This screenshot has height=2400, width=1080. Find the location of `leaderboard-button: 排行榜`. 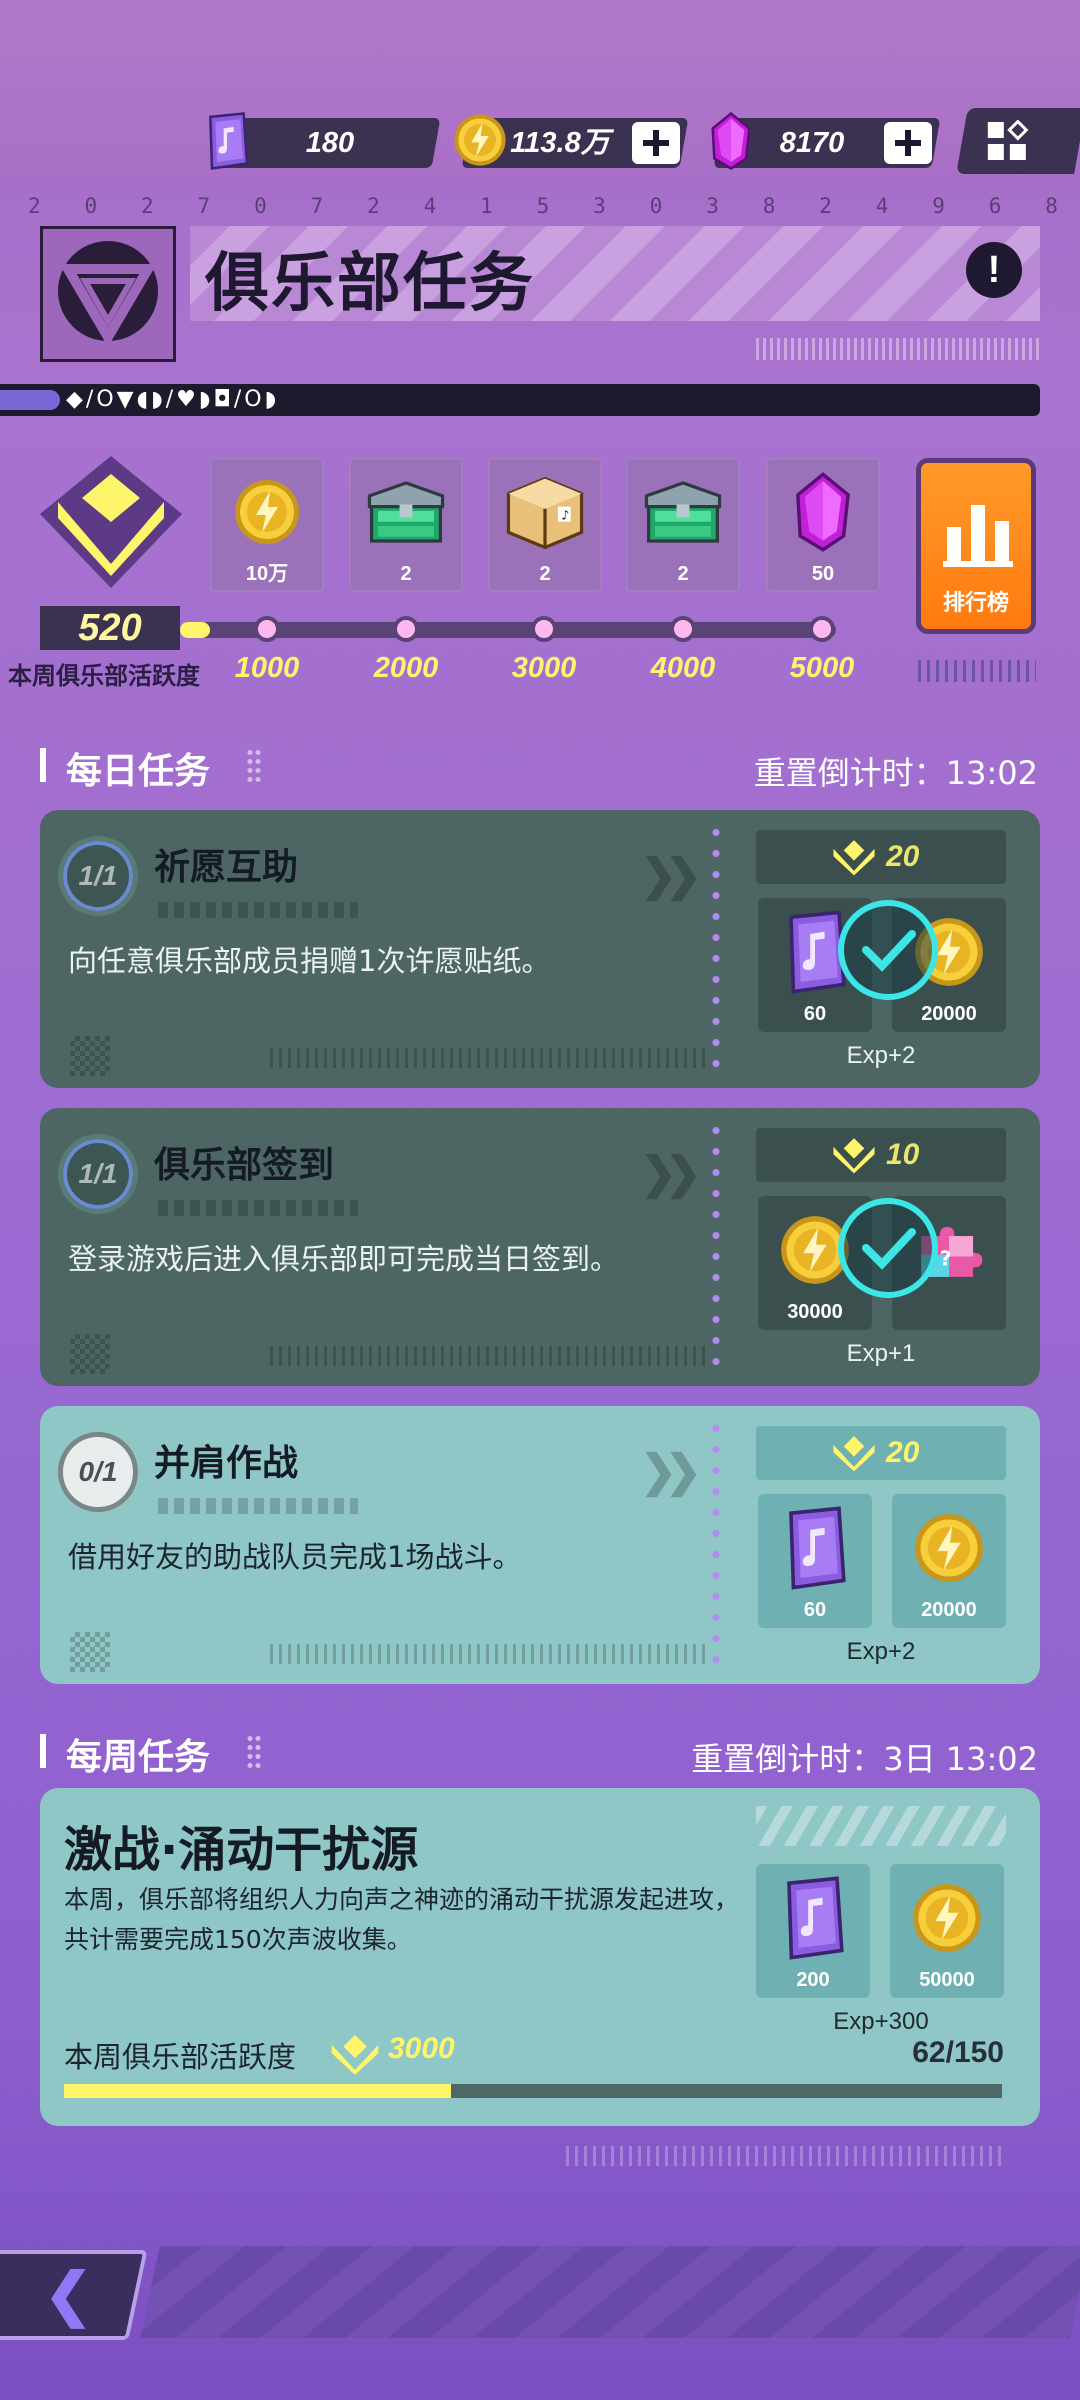

leaderboard-button: 排行榜 is located at coordinates (976, 546).